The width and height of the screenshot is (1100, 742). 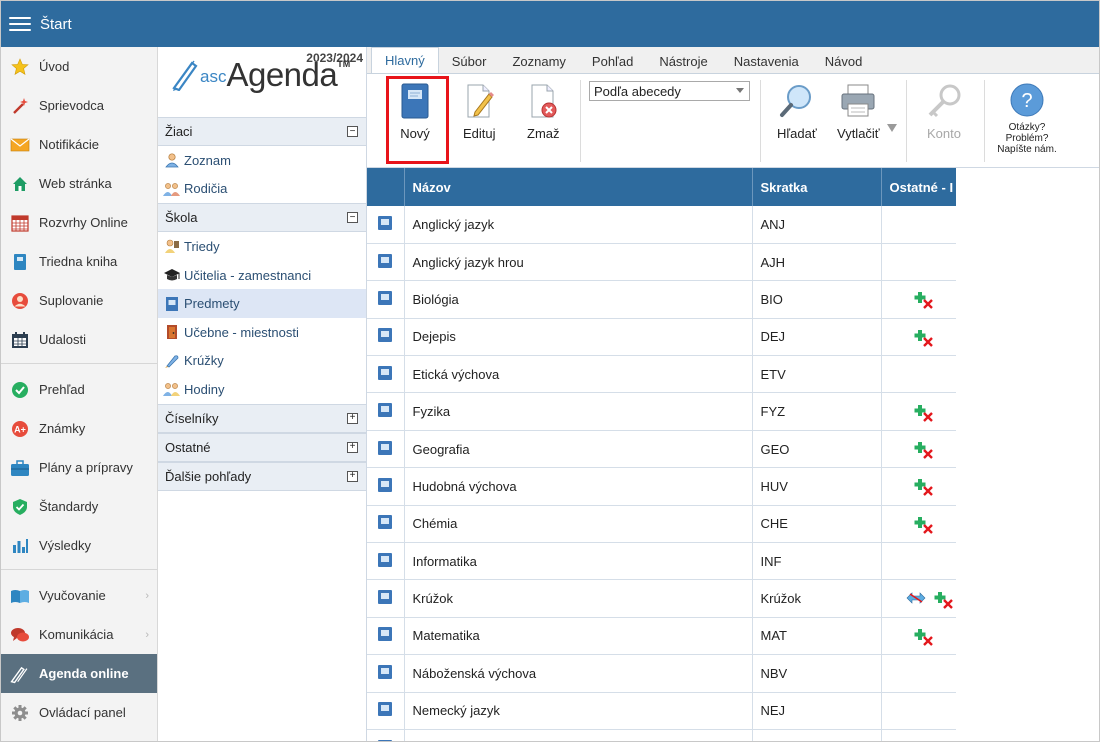 I want to click on tab-5: Nastavenia, so click(x=766, y=61).